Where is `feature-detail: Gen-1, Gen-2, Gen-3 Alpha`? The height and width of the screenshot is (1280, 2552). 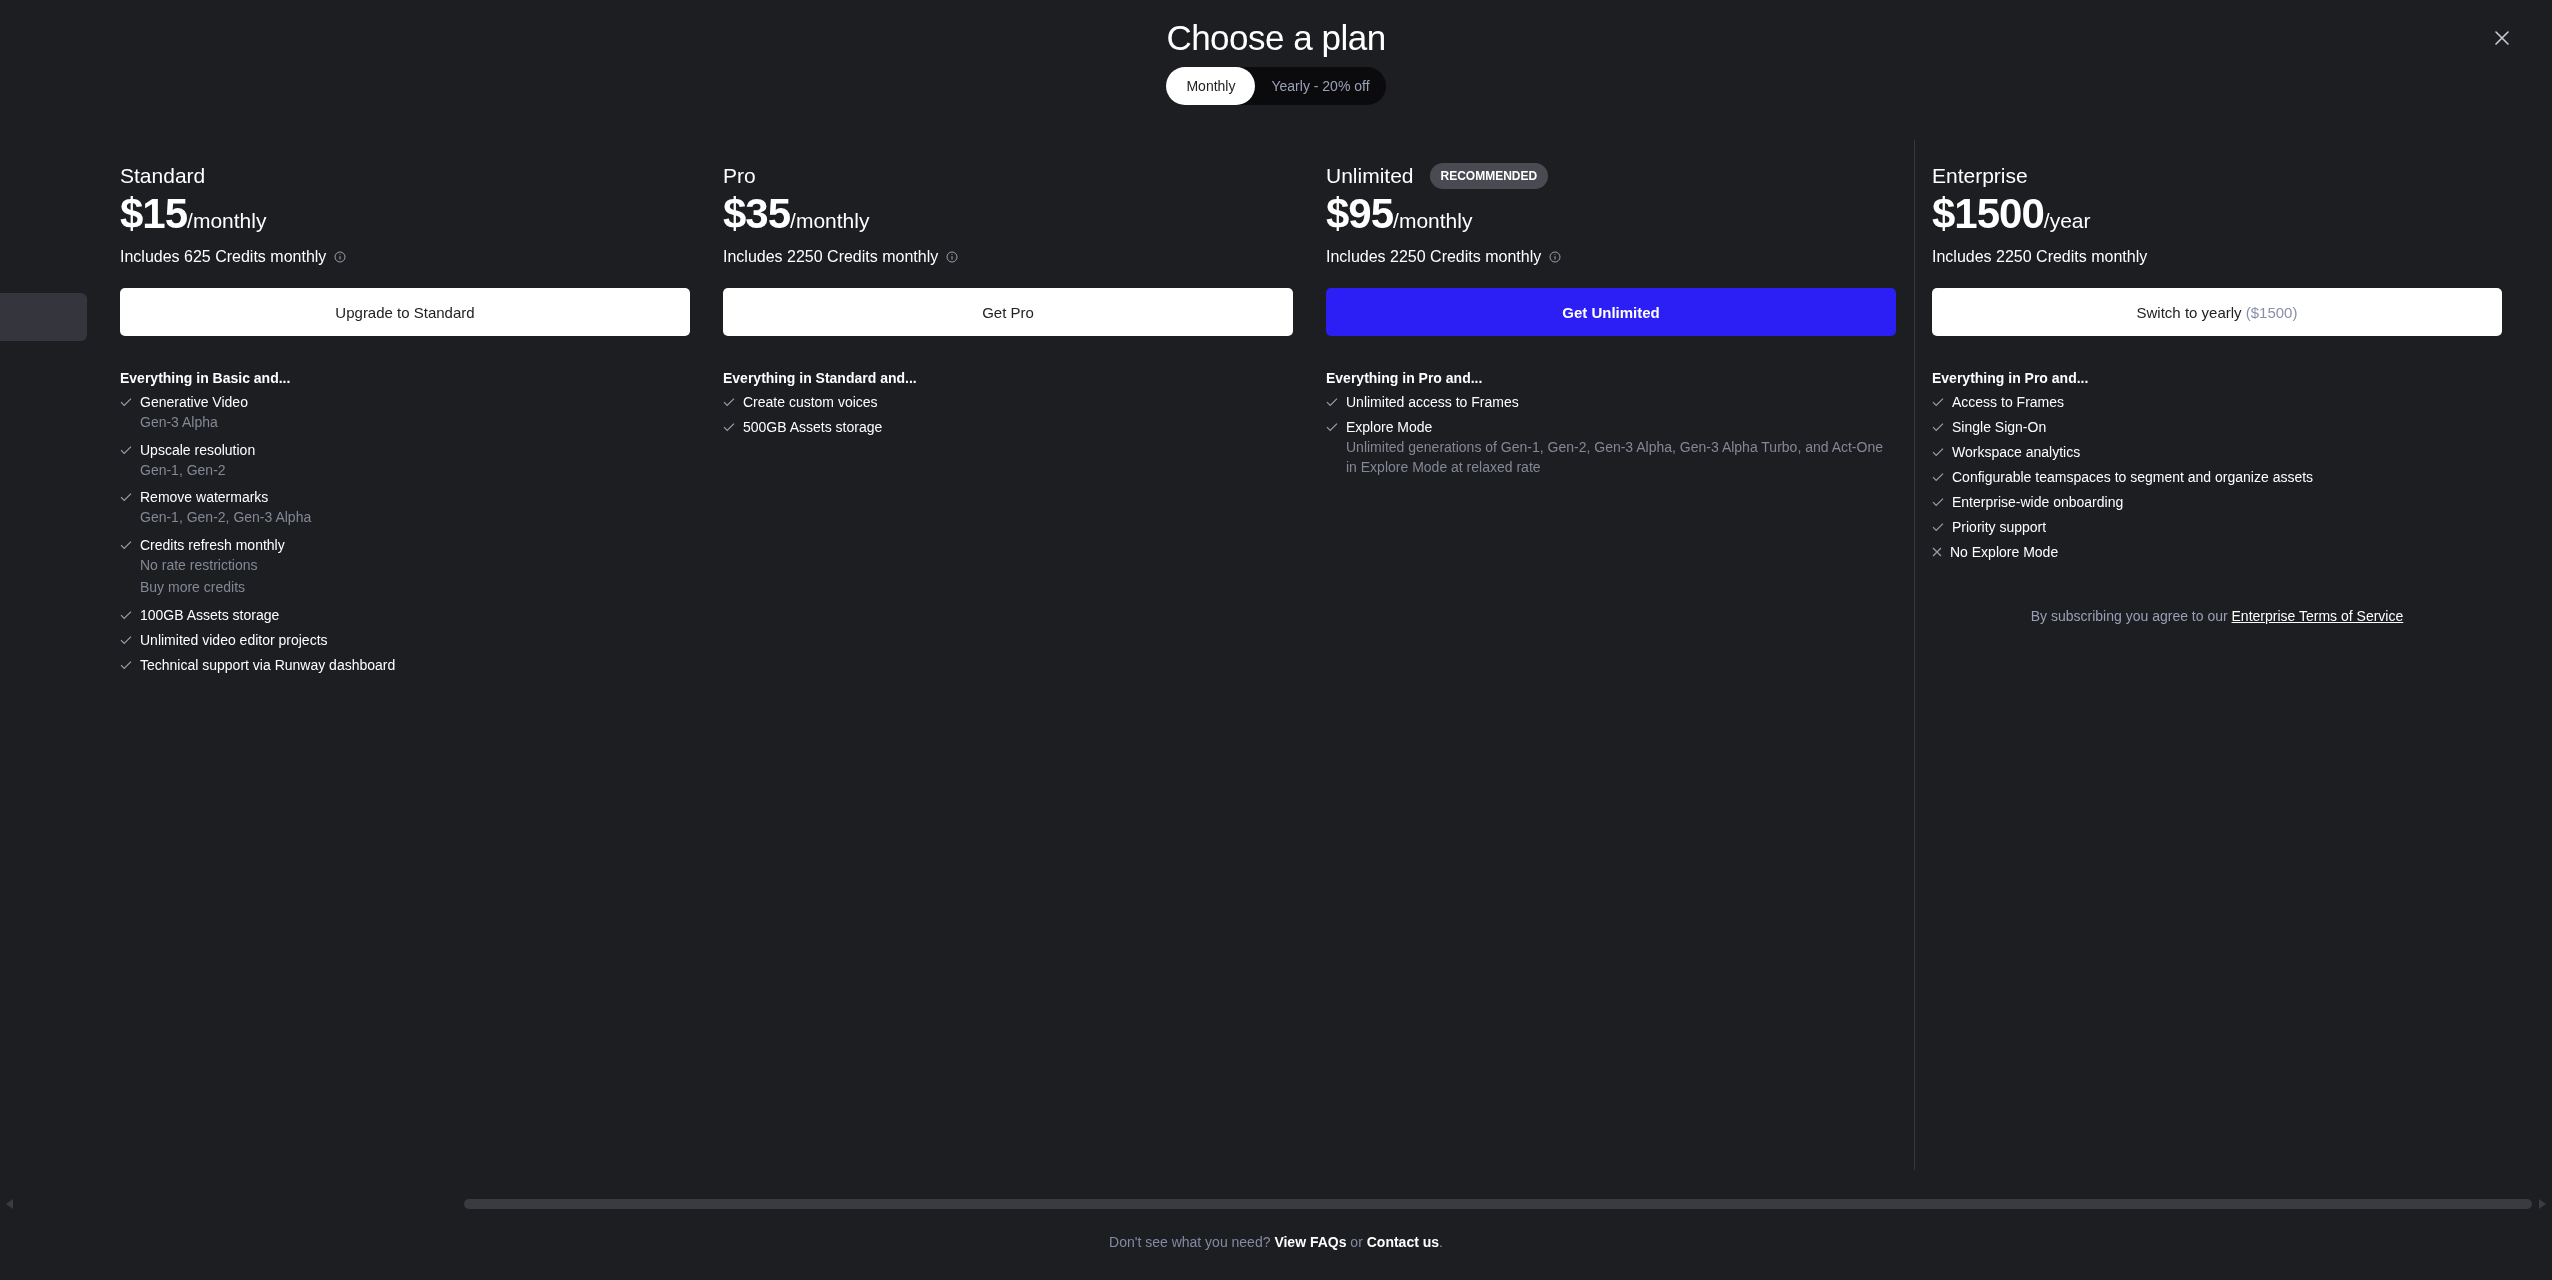 feature-detail: Gen-1, Gen-2, Gen-3 Alpha is located at coordinates (226, 518).